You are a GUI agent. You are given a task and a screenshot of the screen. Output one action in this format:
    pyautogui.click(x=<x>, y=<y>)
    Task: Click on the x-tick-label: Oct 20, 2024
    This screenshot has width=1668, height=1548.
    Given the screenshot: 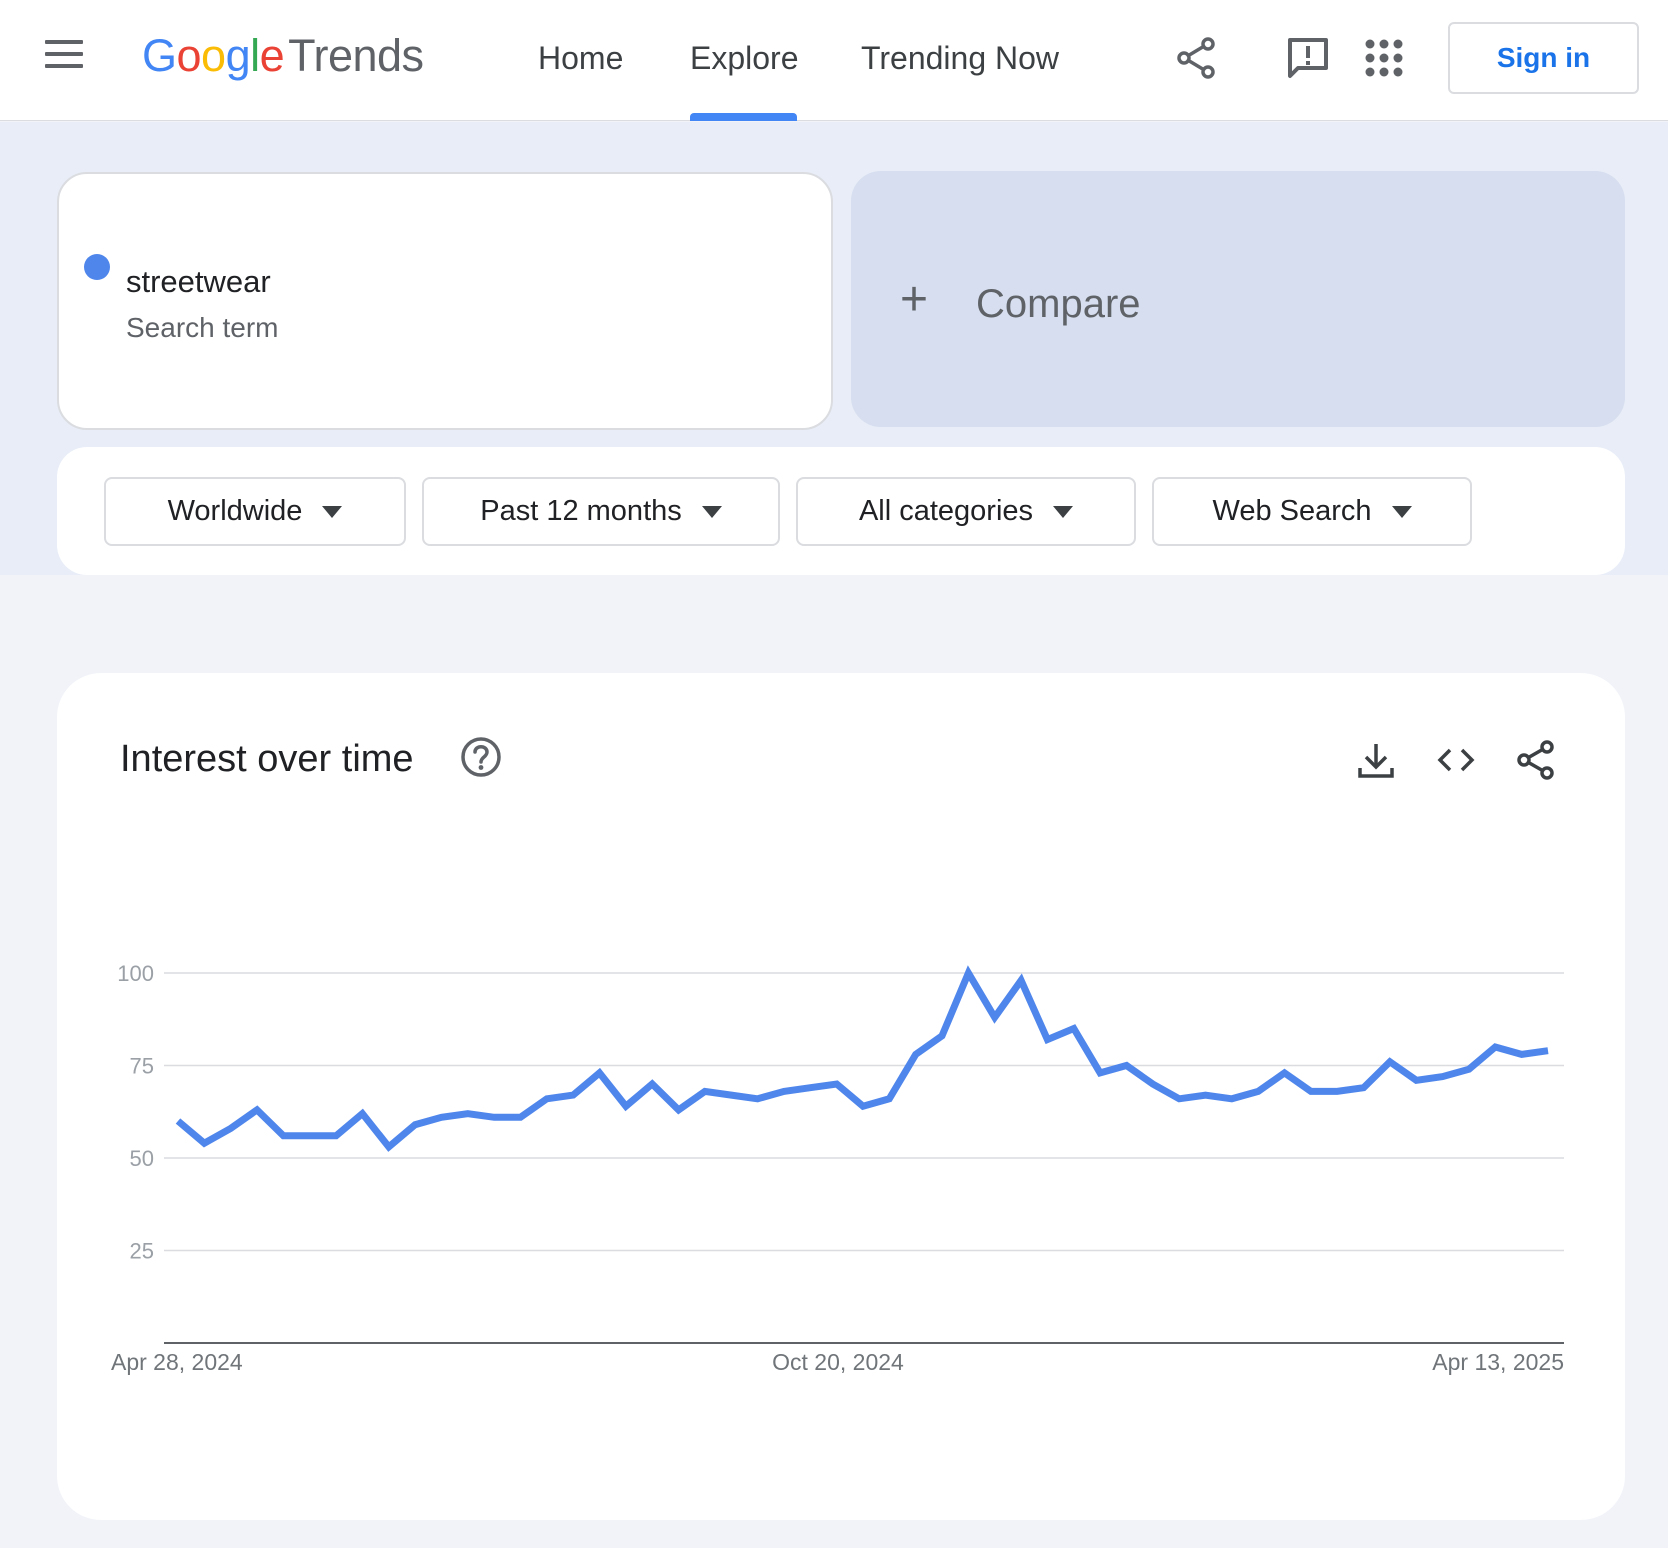 What is the action you would take?
    pyautogui.click(x=838, y=1362)
    